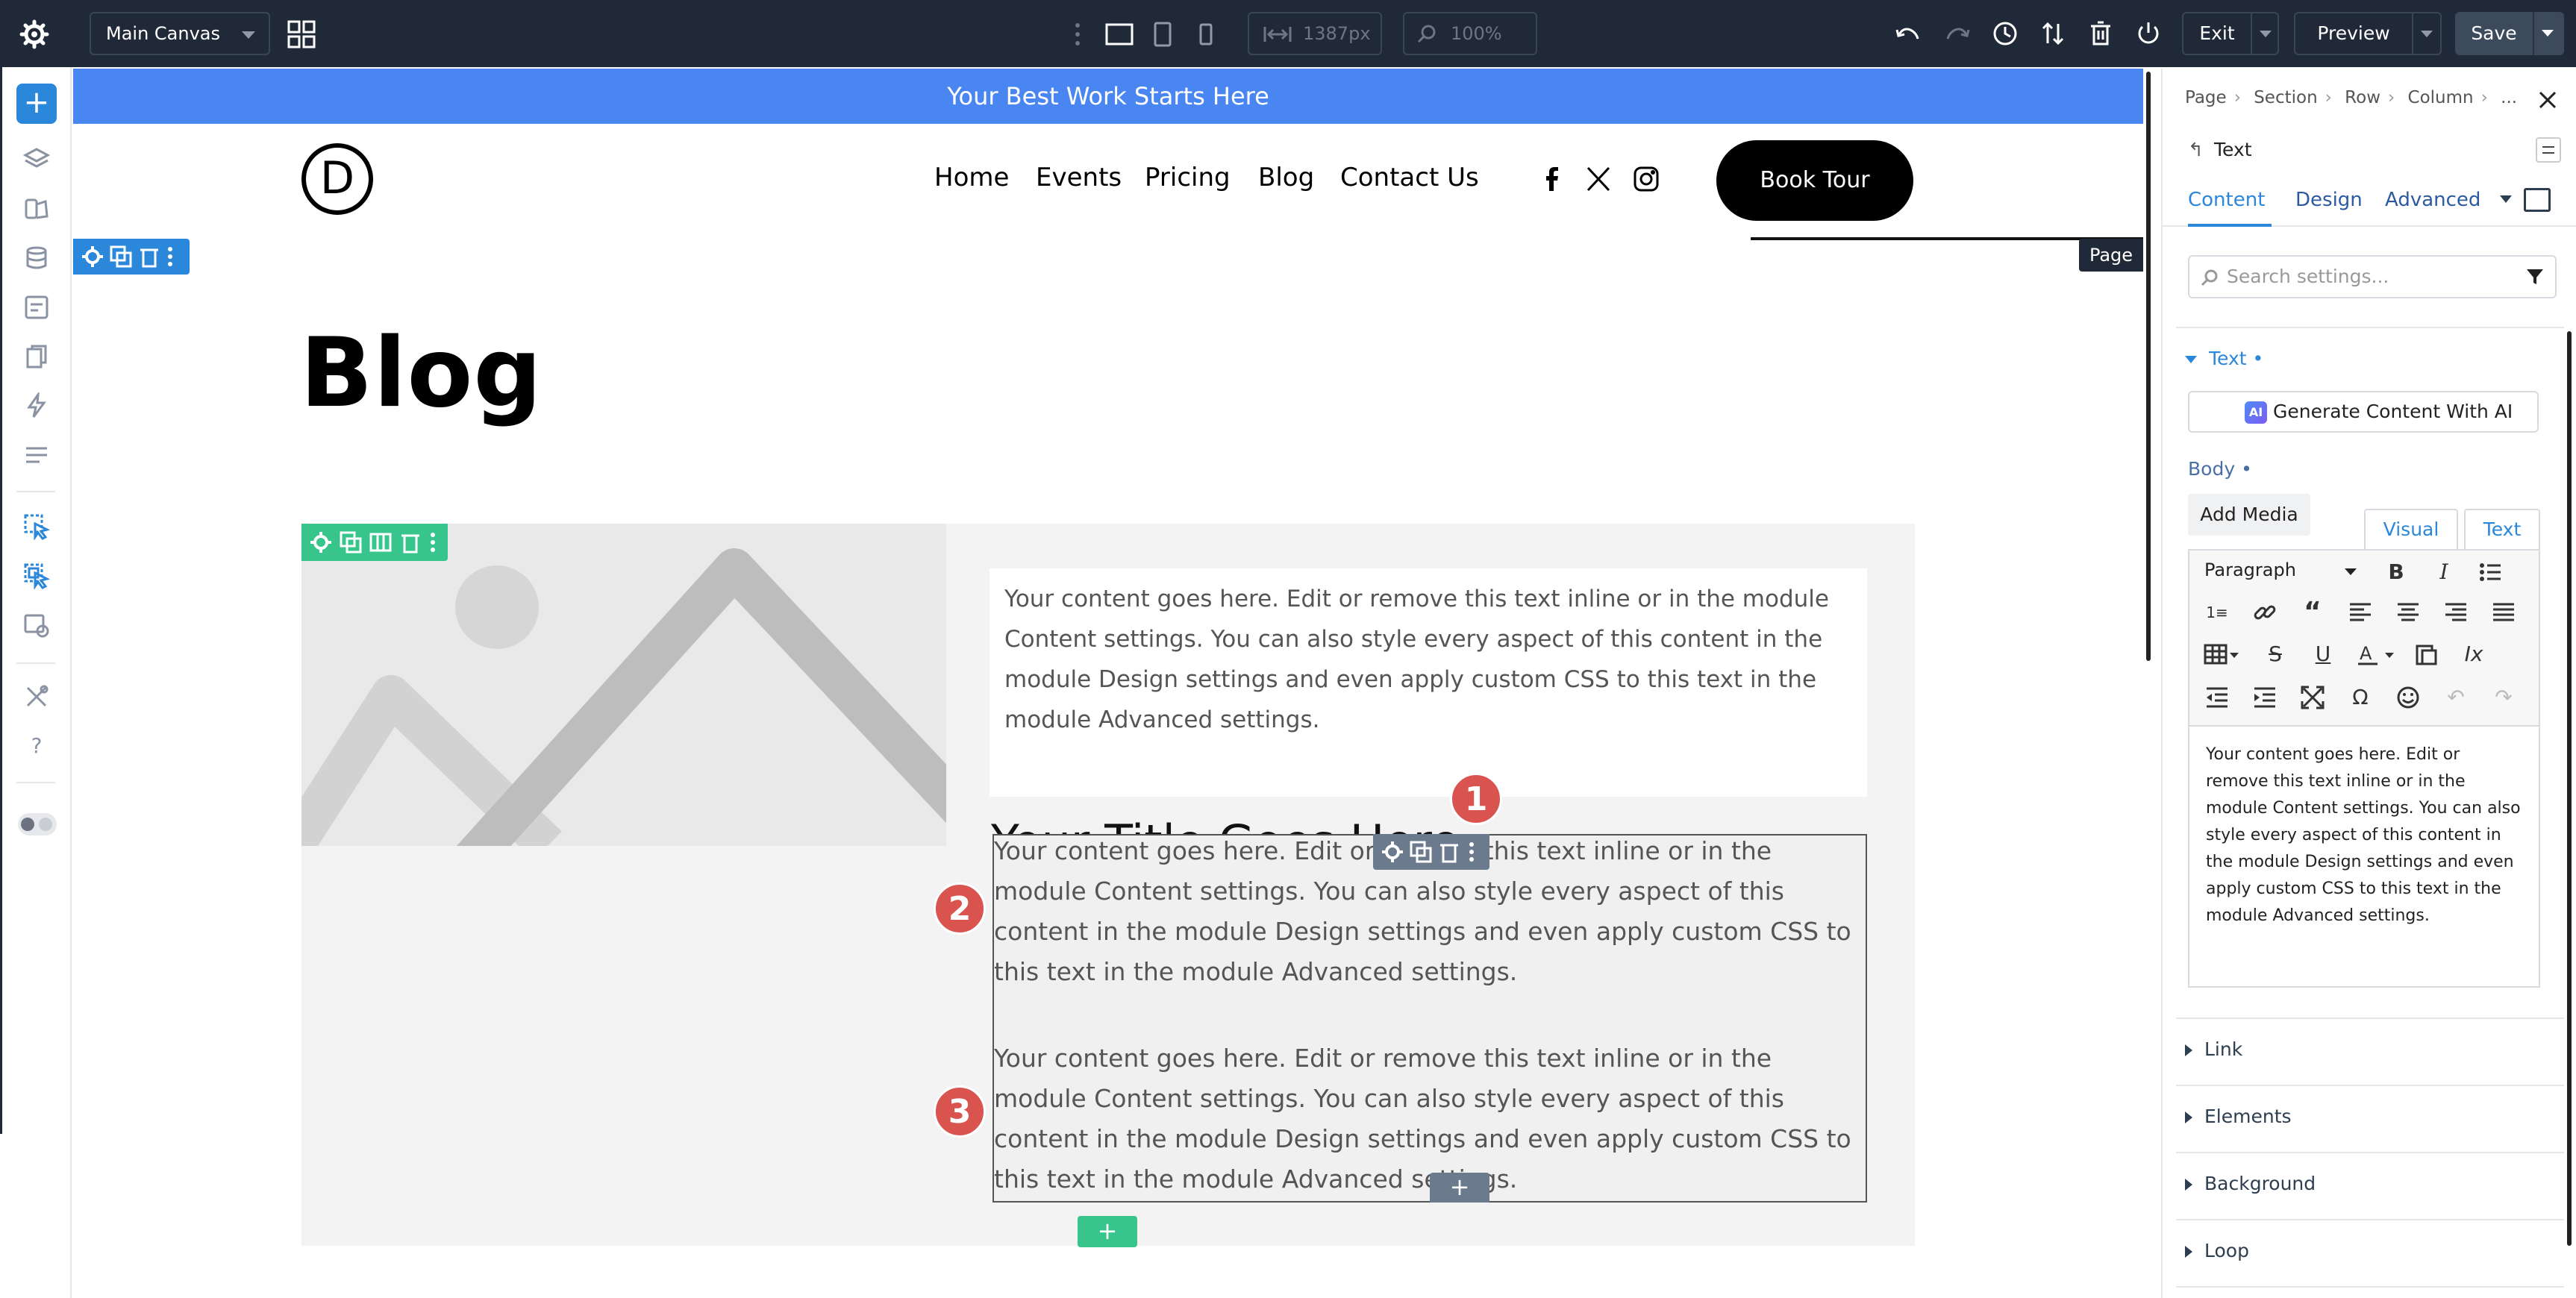  I want to click on indent-icon, so click(2265, 697).